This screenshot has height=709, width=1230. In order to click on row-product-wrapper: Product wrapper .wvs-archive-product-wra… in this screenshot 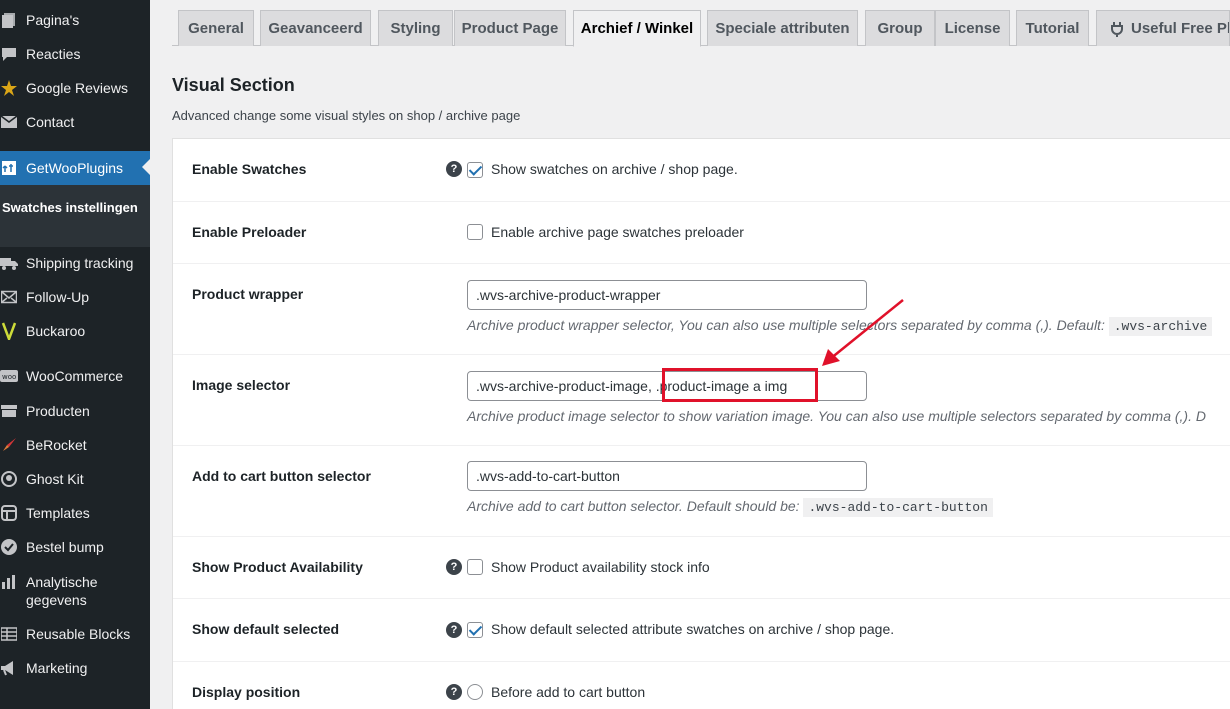, I will do `click(701, 309)`.